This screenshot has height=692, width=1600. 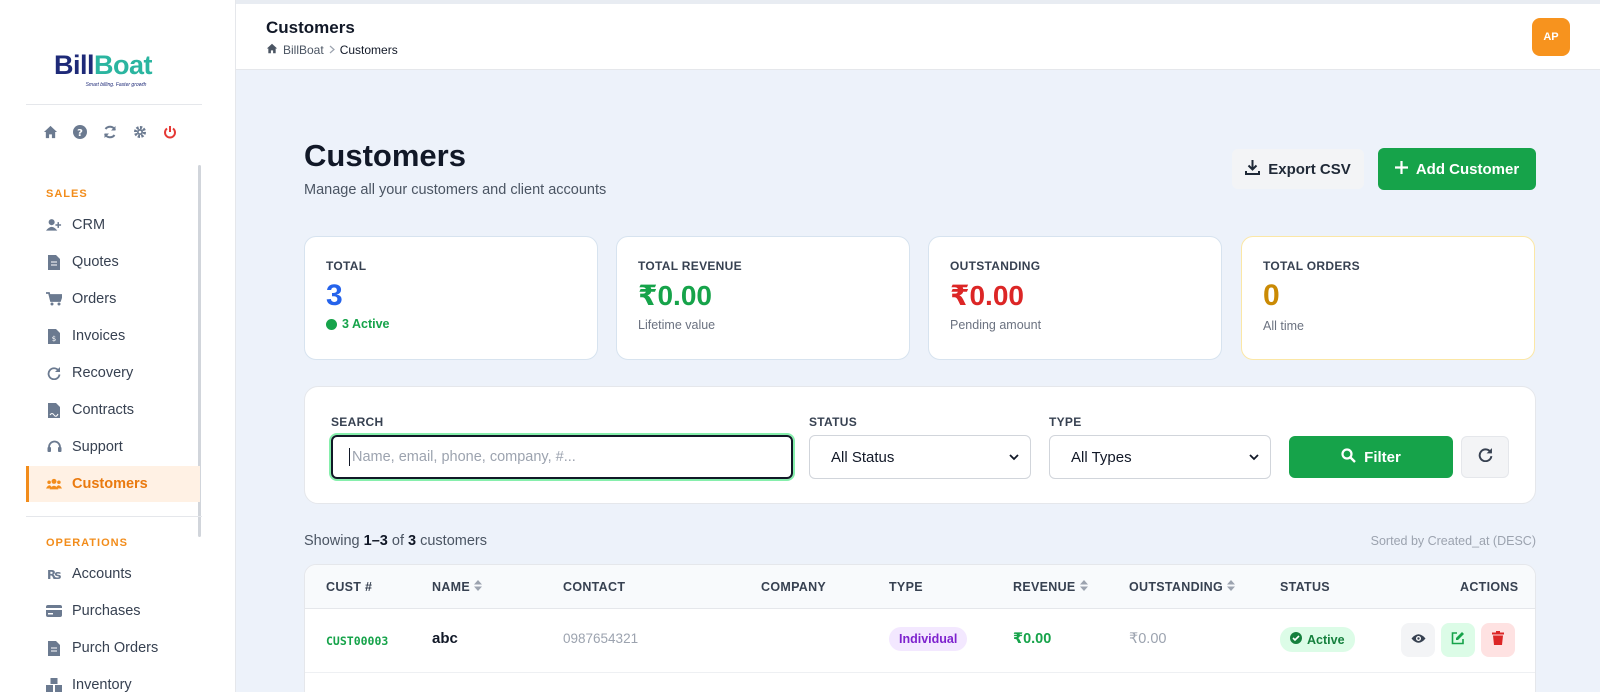 I want to click on sidebar-item-orders: Orders, so click(x=113, y=299).